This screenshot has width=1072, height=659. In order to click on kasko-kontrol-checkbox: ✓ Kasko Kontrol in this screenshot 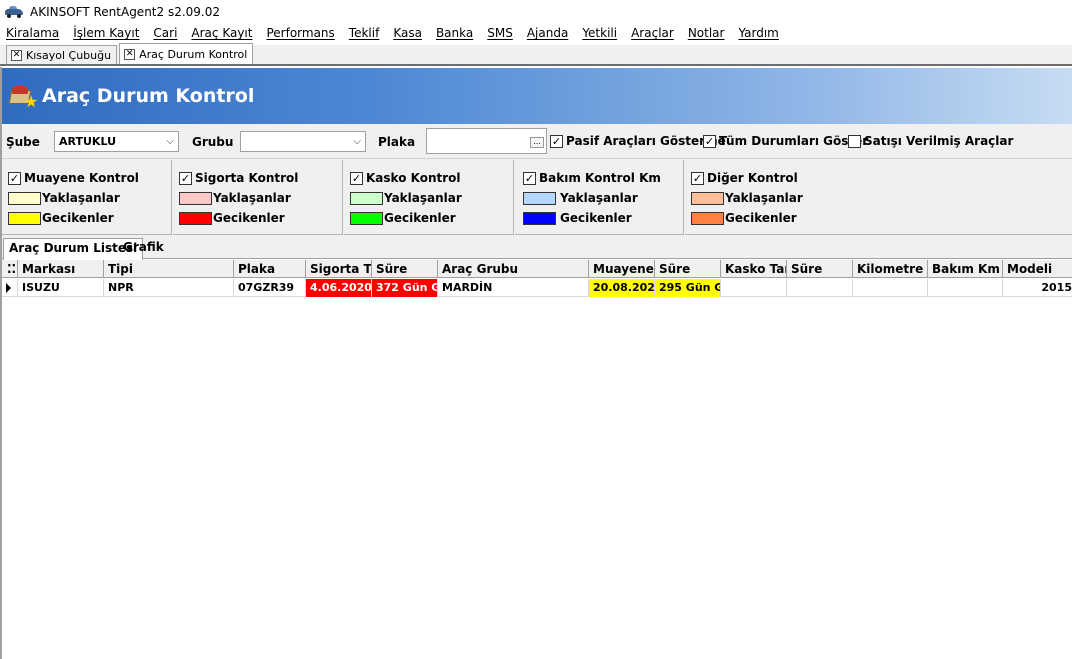, I will do `click(405, 178)`.